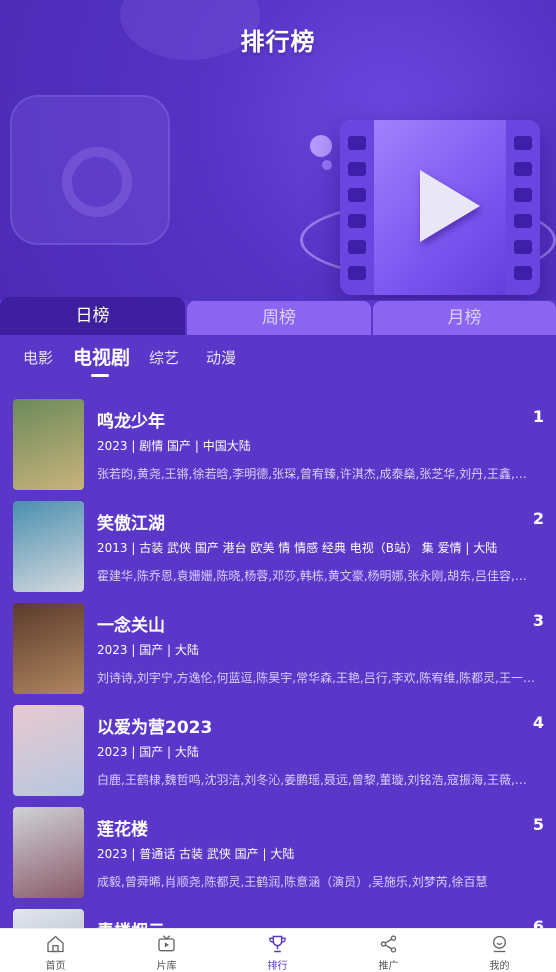  I want to click on category-active-indicator, so click(100, 375).